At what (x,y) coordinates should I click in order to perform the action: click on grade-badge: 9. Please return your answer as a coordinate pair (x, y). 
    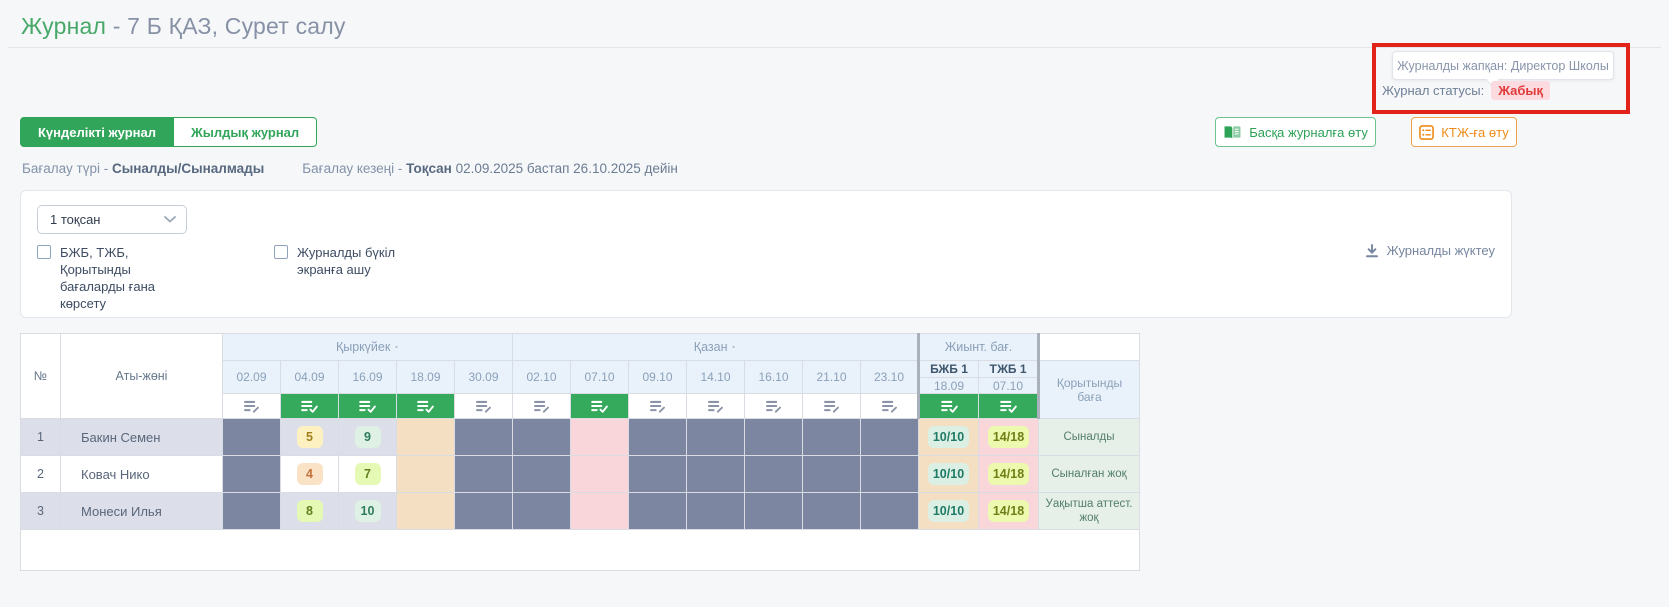
    Looking at the image, I should click on (367, 437).